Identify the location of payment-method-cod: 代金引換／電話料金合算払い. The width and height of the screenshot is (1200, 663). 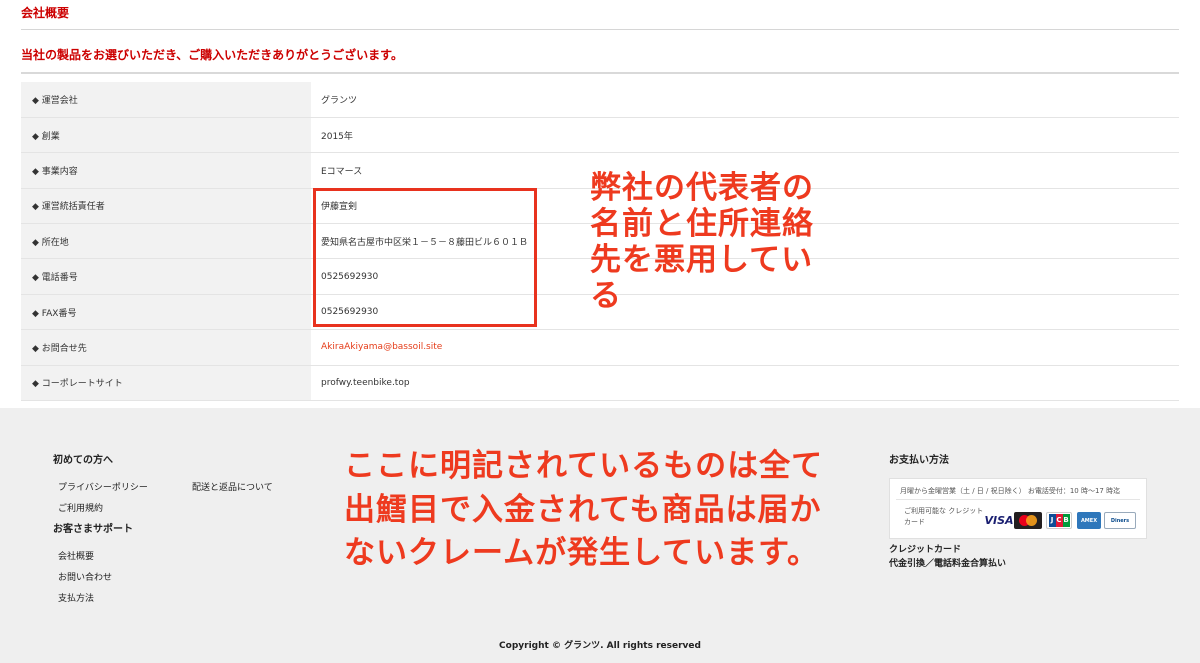
(948, 564).